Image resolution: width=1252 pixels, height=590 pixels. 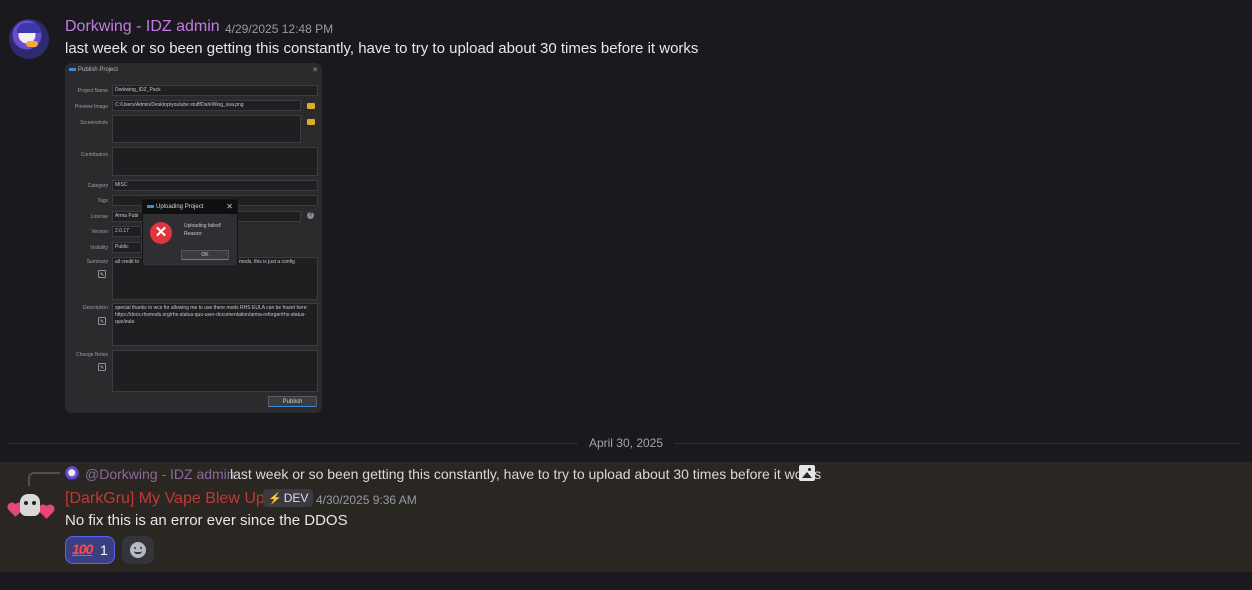 I want to click on add-reaction-button, so click(x=138, y=550).